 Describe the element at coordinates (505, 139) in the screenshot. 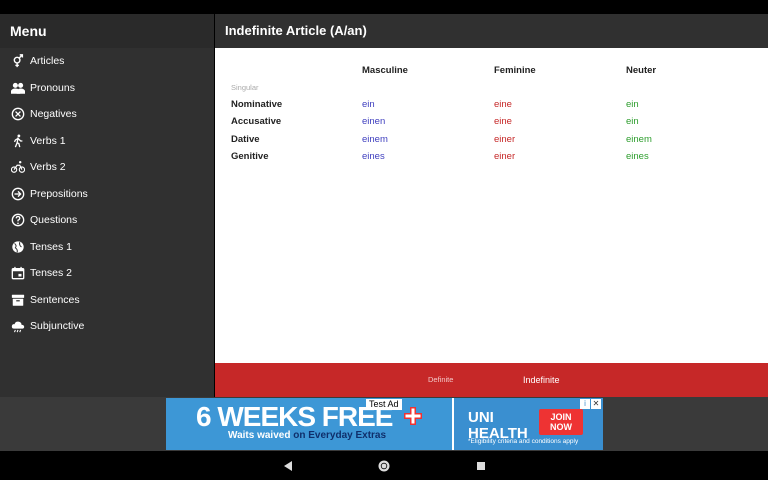

I see `cell-dative-feminine: einer` at that location.